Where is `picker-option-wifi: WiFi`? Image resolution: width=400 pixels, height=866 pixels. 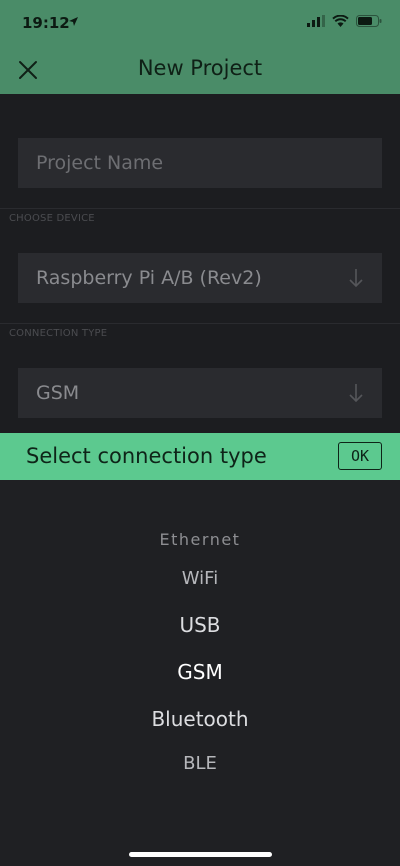
picker-option-wifi: WiFi is located at coordinates (200, 578).